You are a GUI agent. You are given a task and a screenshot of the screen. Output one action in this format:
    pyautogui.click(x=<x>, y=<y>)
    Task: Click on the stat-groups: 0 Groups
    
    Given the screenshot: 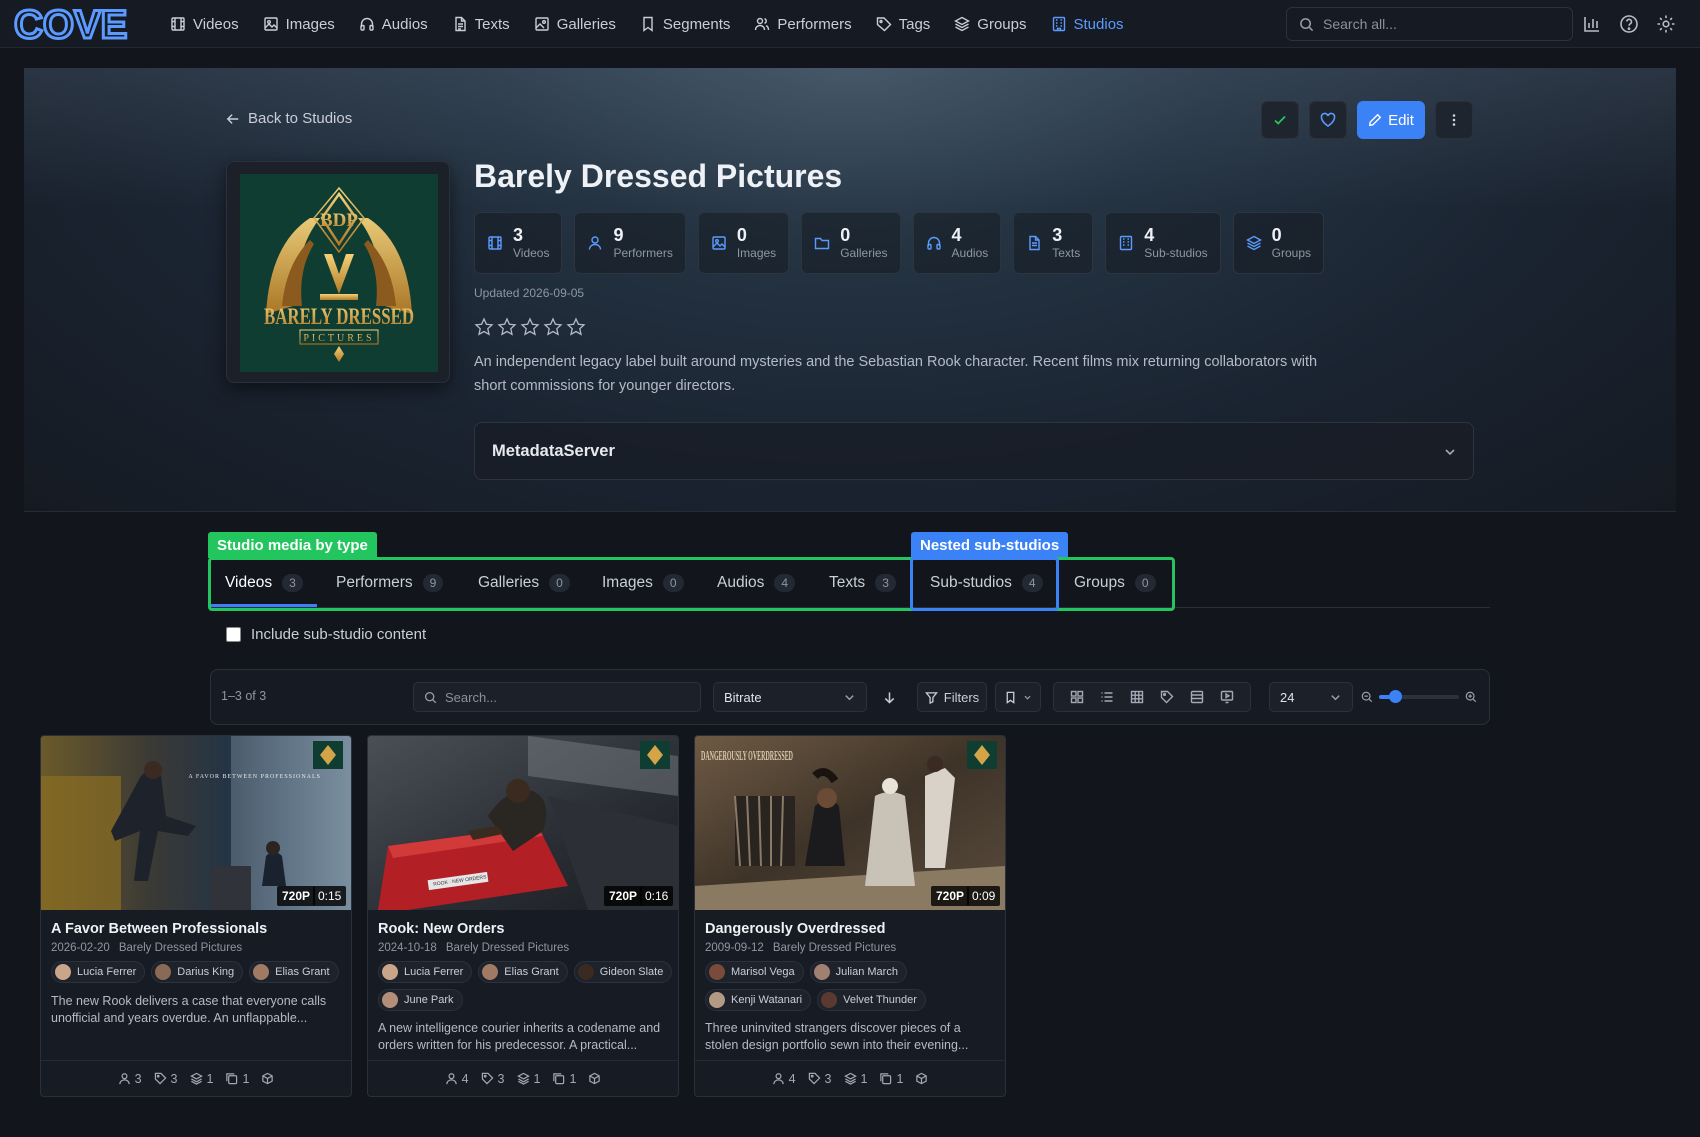 What is the action you would take?
    pyautogui.click(x=1278, y=243)
    